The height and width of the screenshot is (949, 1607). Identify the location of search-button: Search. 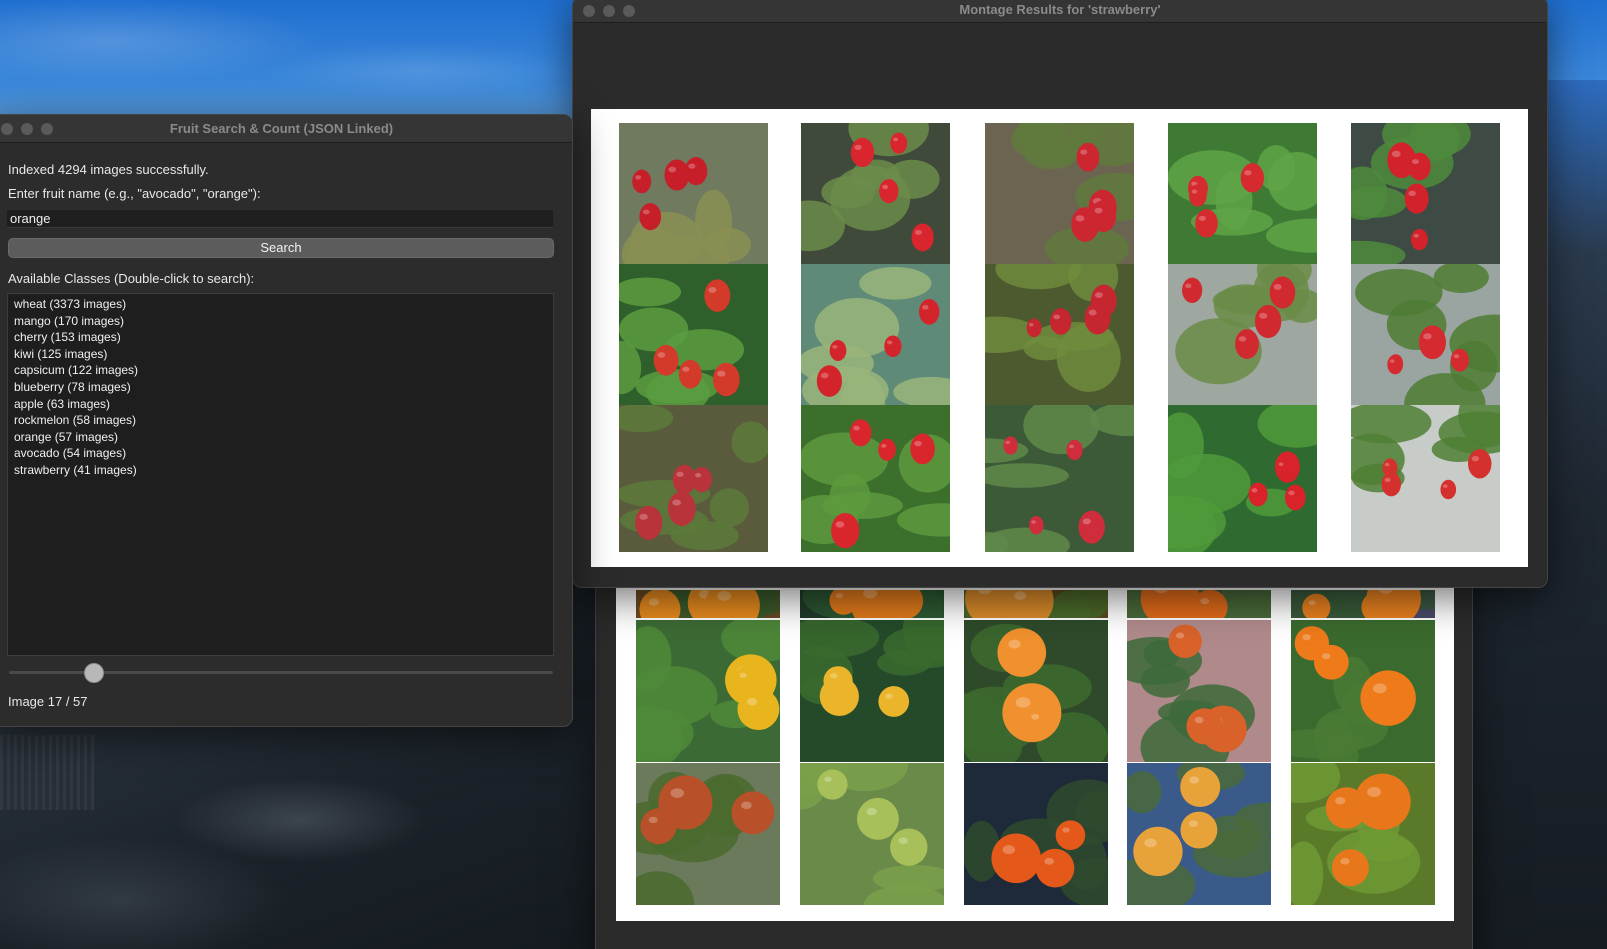
(281, 248).